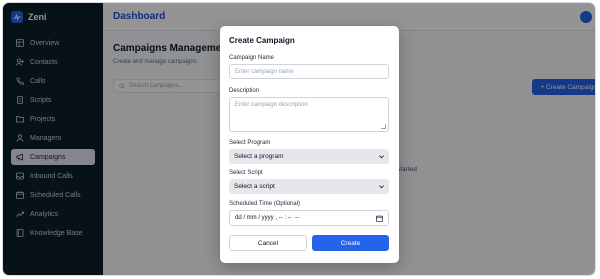 This screenshot has height=279, width=600. I want to click on description-placeholder: Enter campaign description, so click(271, 105).